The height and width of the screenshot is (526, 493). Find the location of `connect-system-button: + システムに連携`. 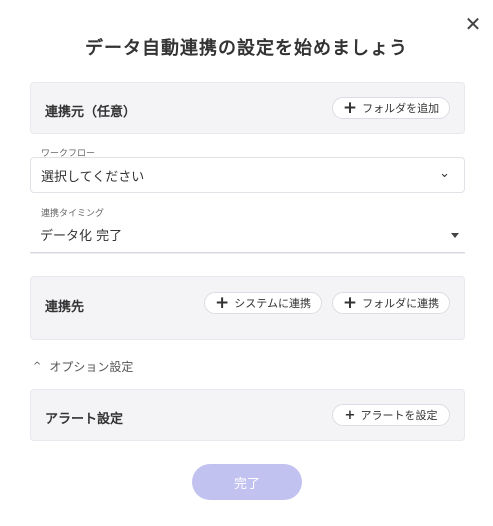

connect-system-button: + システムに連携 is located at coordinates (263, 303).